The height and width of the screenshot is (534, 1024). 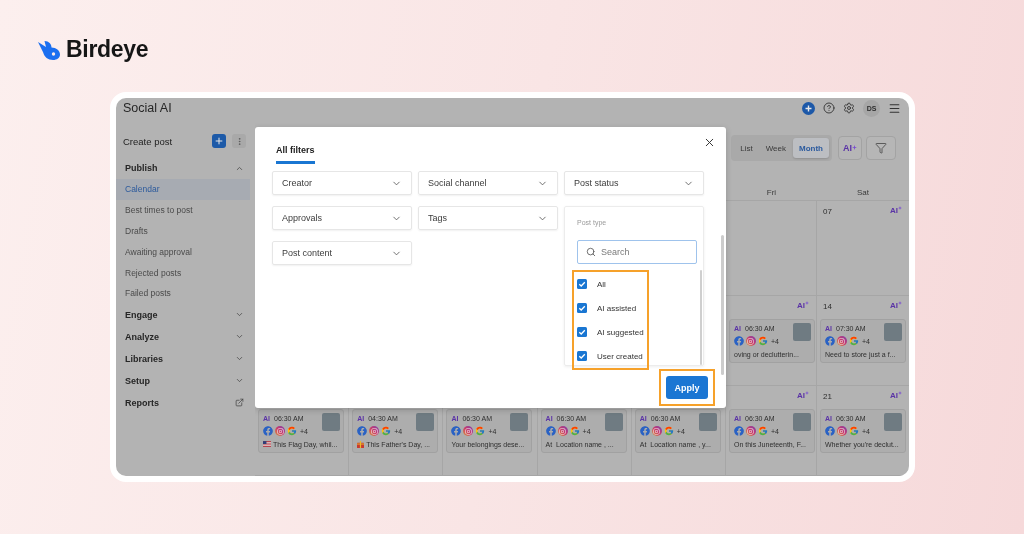 I want to click on checkbox-label: All, so click(x=601, y=284).